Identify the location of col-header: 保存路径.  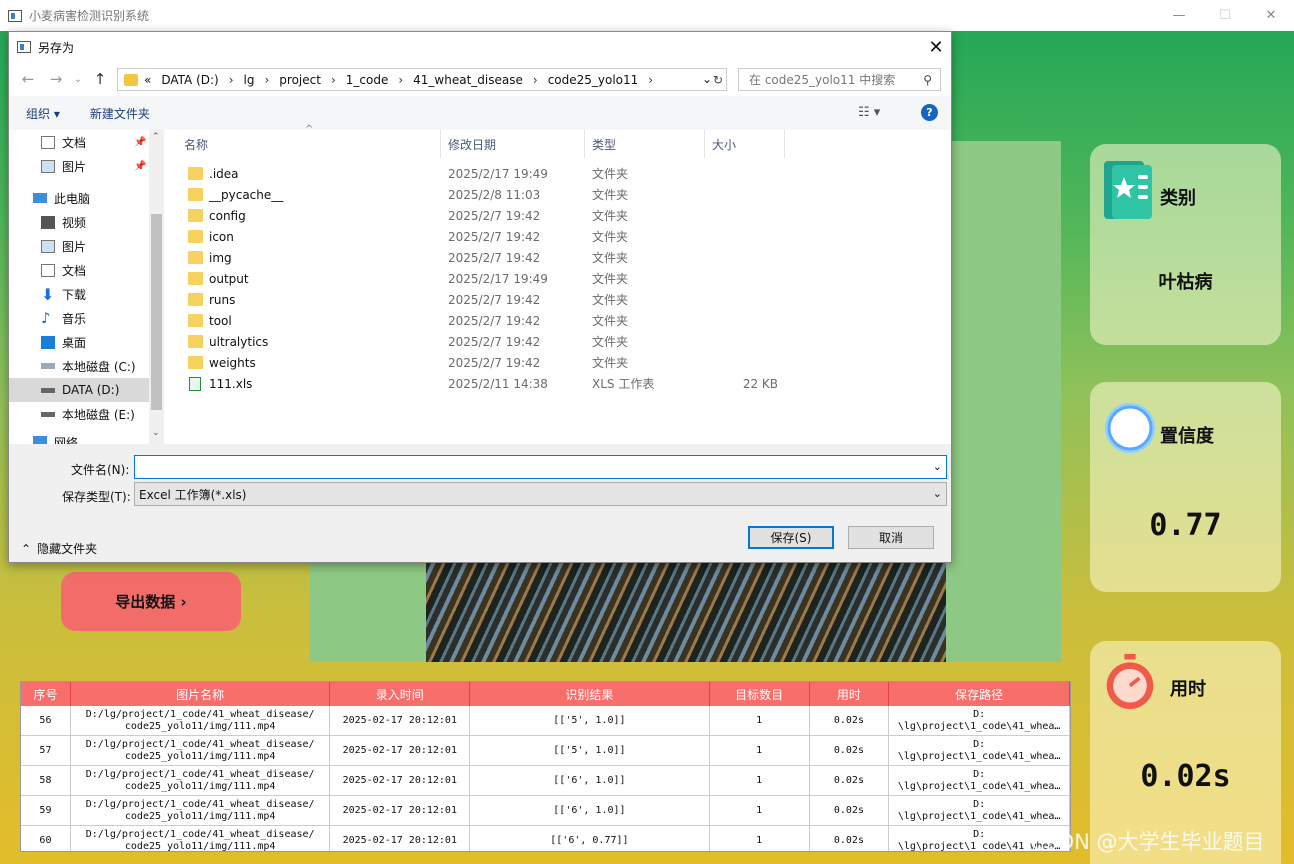
(979, 694).